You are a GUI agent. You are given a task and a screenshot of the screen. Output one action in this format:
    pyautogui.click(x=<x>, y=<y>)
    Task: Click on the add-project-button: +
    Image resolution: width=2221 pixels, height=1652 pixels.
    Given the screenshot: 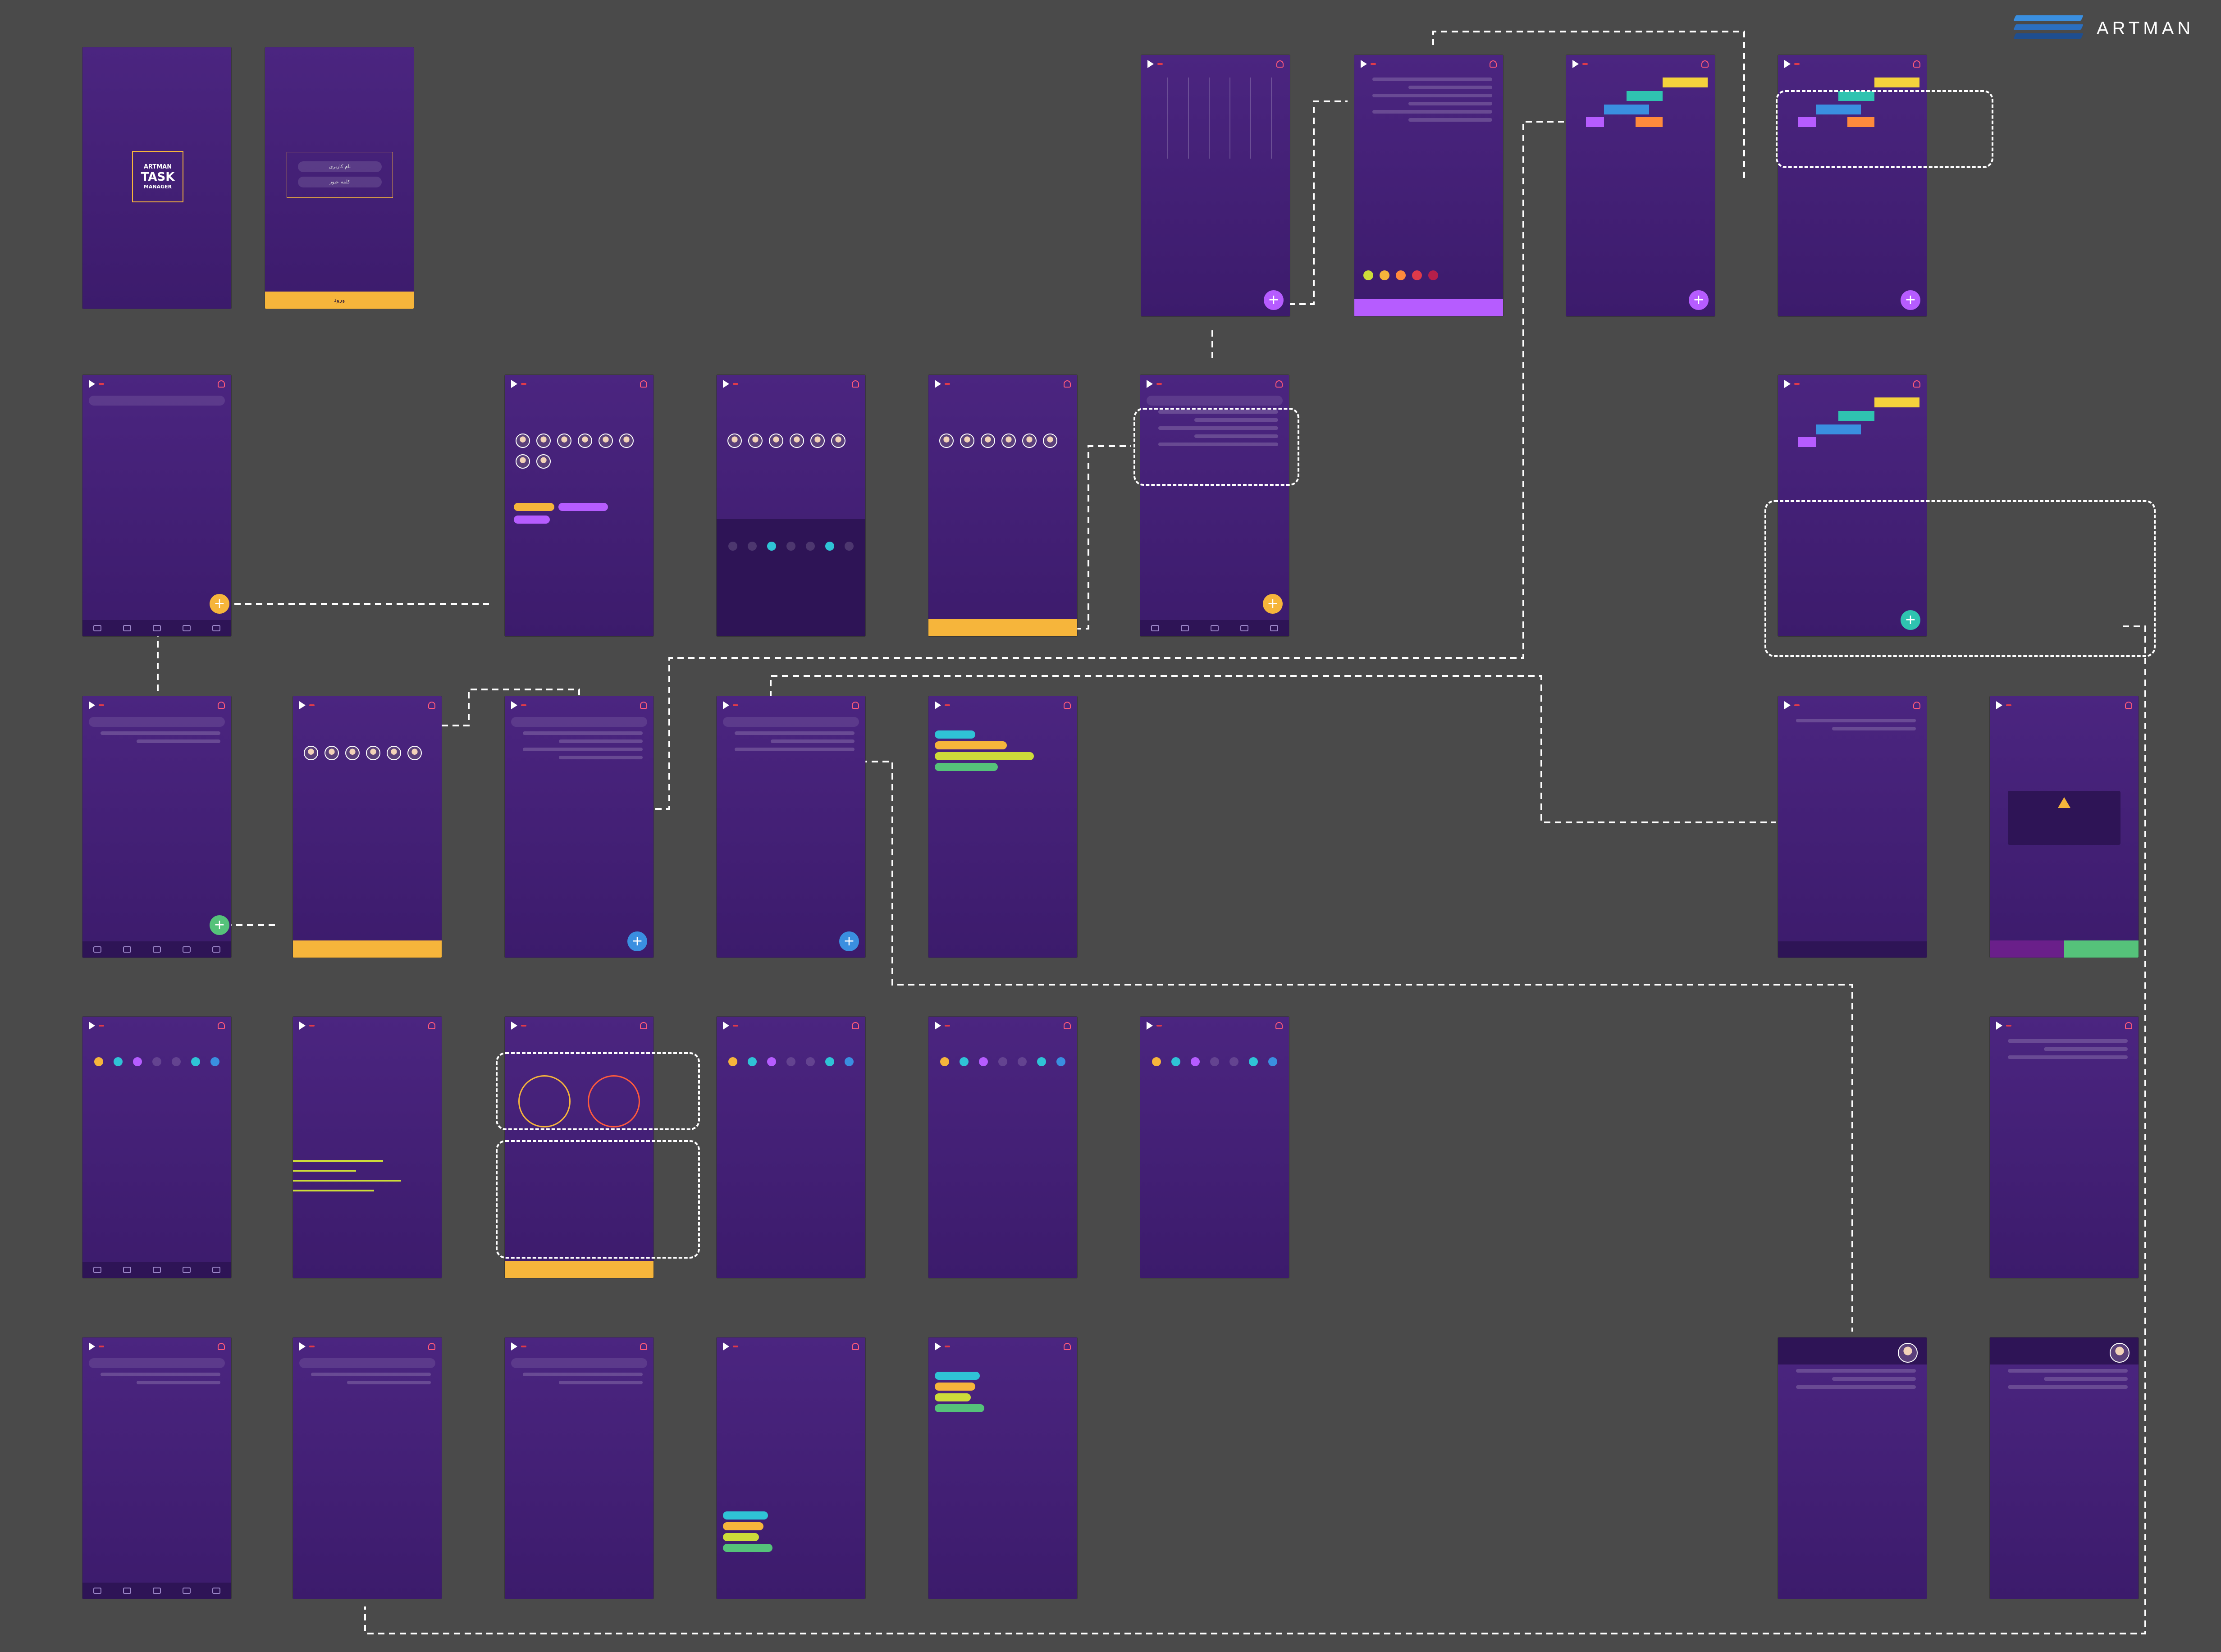 What is the action you would take?
    pyautogui.click(x=219, y=604)
    